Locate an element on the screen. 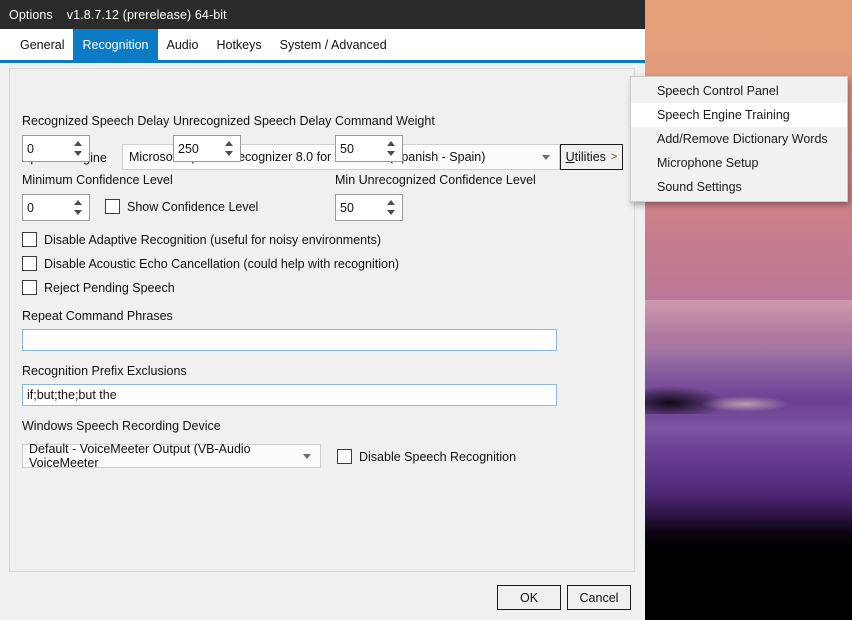  minimum-confidence-label: Minimum Confidence Level is located at coordinates (97, 180).